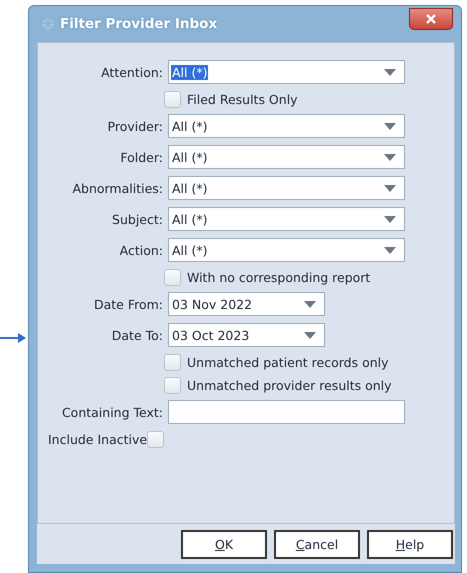  What do you see at coordinates (224, 544) in the screenshot?
I see `dialog-button: OK` at bounding box center [224, 544].